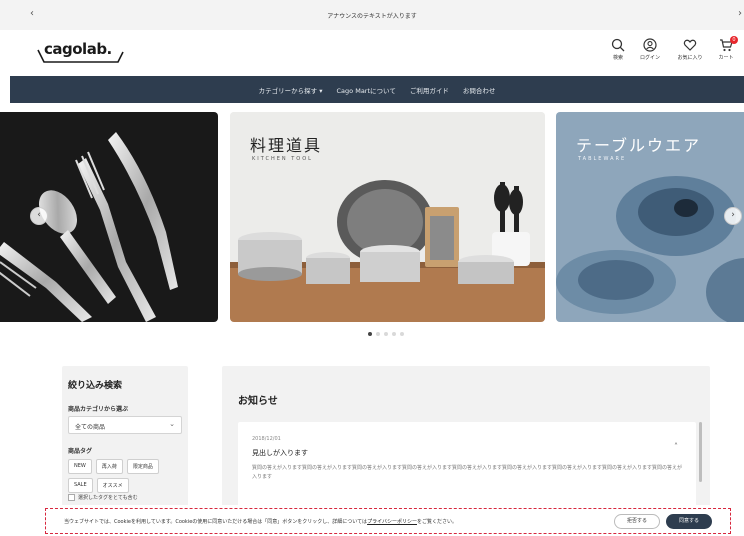  I want to click on tag-label: 商品タグ, so click(80, 451).